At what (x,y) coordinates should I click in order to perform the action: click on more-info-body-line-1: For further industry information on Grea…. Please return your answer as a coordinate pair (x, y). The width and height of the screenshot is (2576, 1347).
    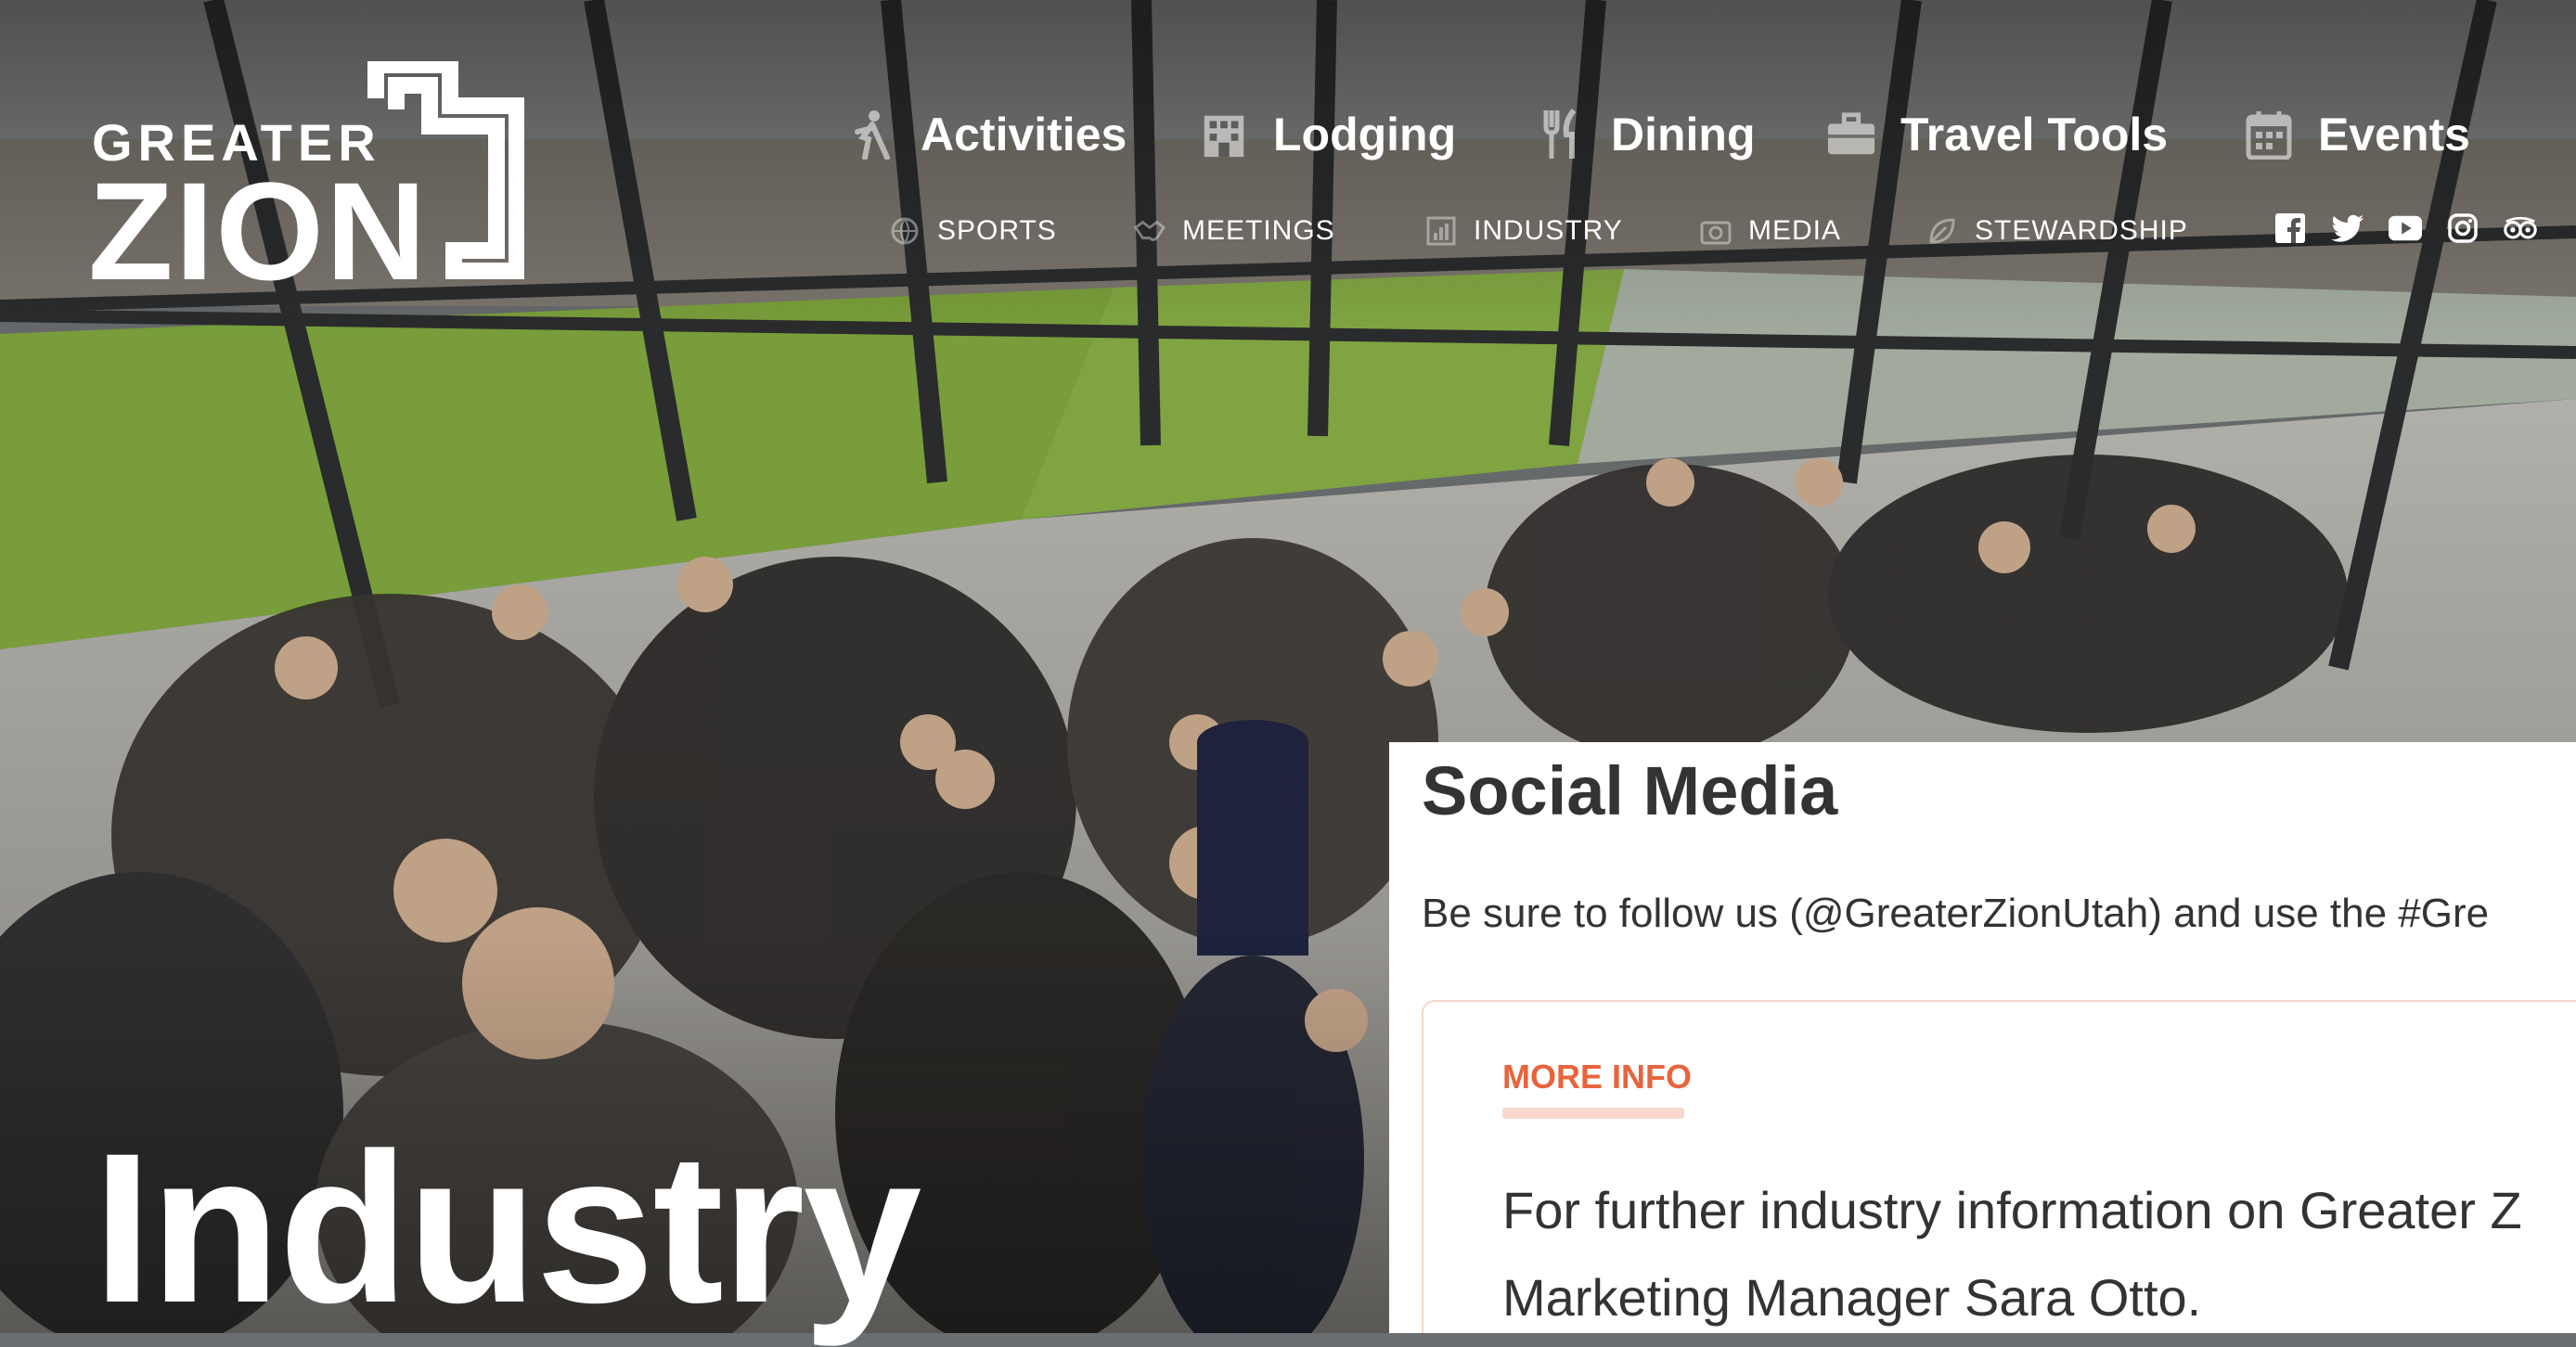
    Looking at the image, I should click on (2012, 1210).